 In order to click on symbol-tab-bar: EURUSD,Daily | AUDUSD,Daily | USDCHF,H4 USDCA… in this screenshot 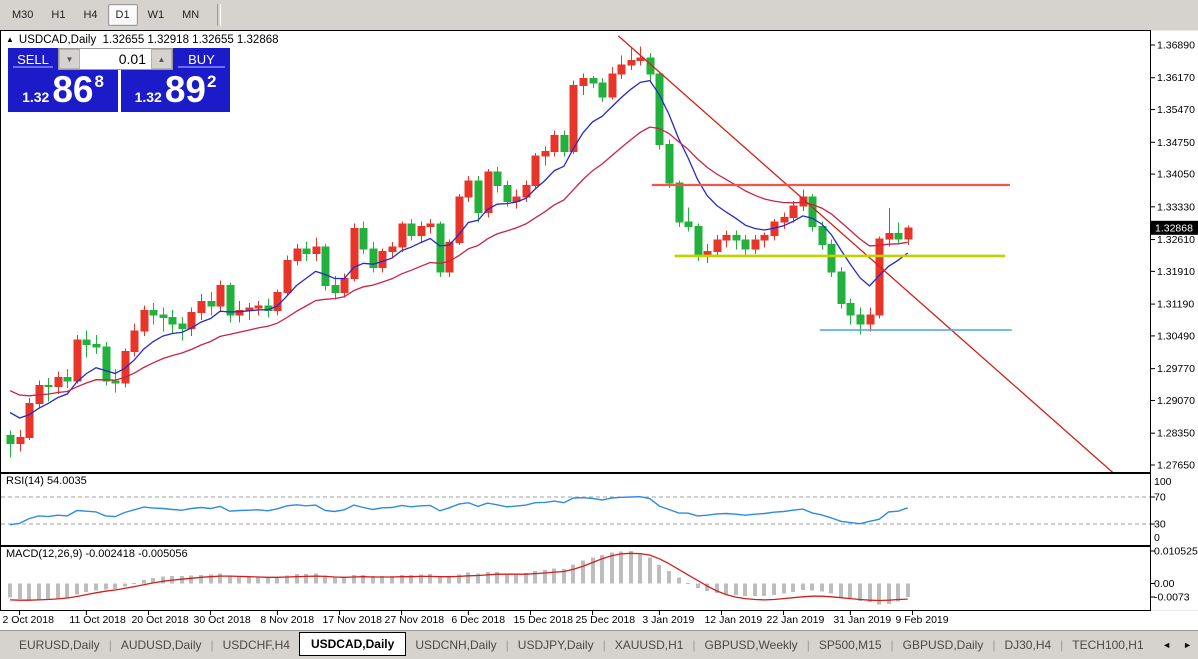, I will do `click(599, 644)`.